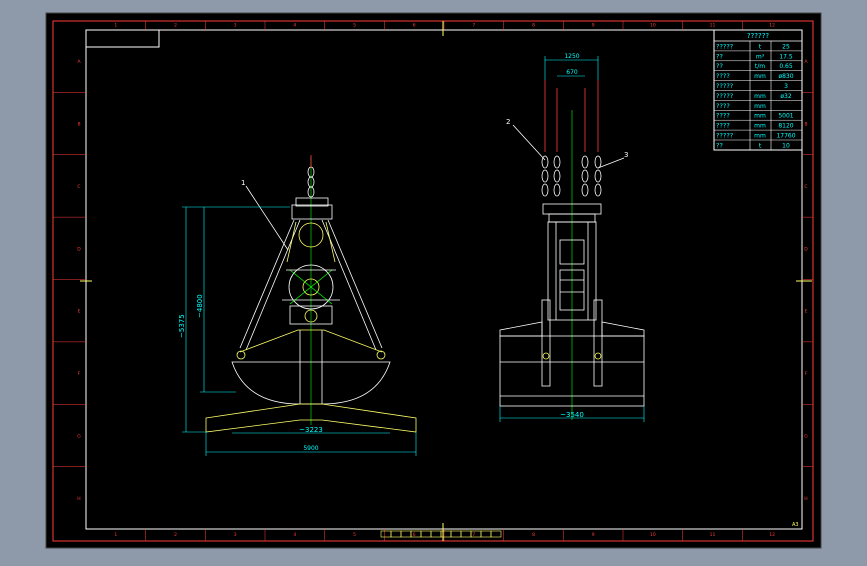 The height and width of the screenshot is (566, 867). I want to click on table-row-value: ø32, so click(785, 96).